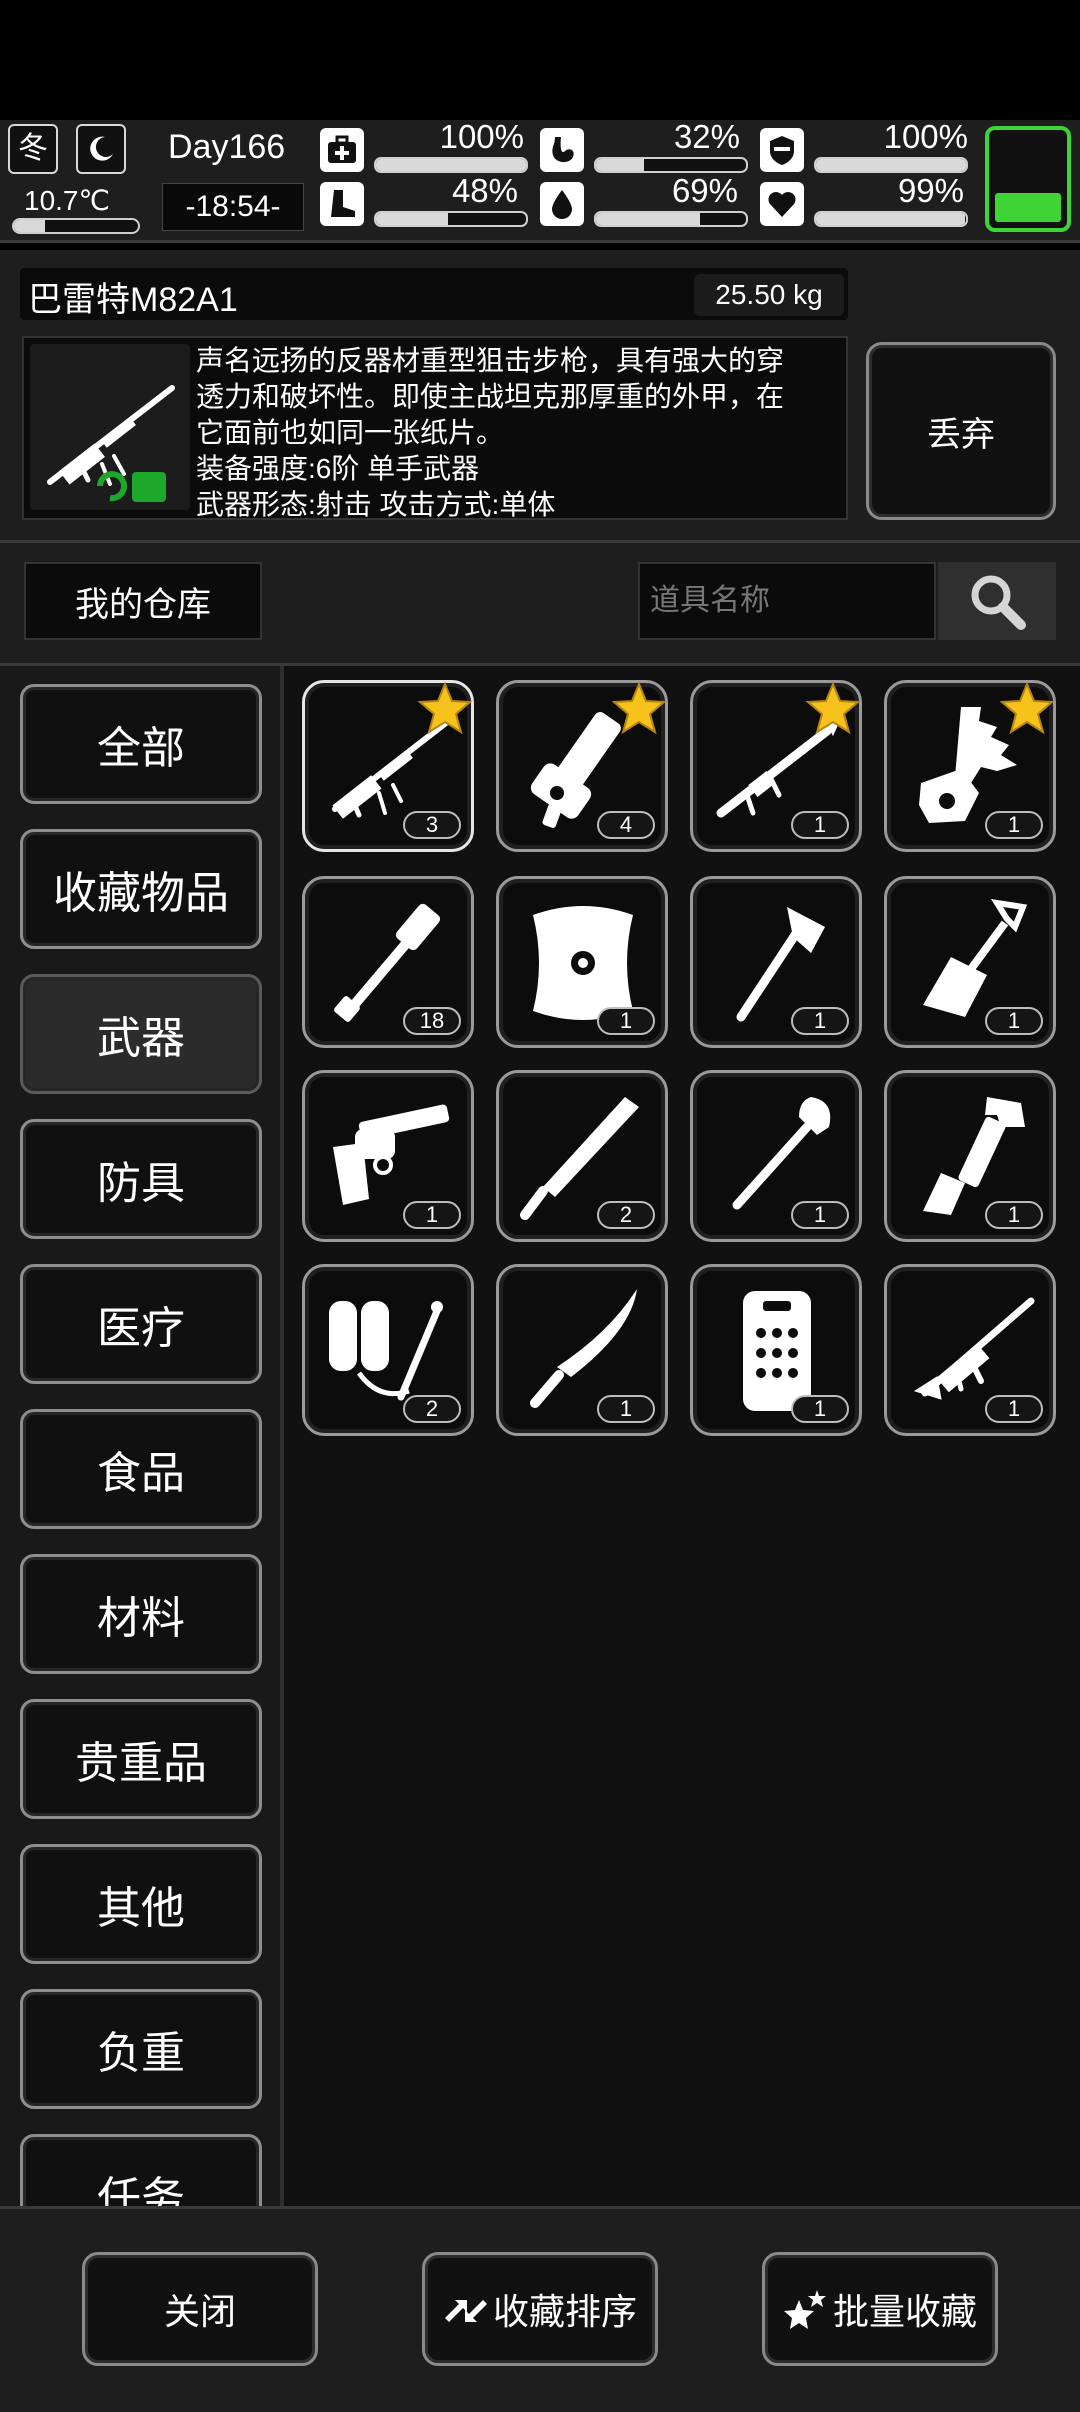  What do you see at coordinates (930, 190) in the screenshot?
I see `mood-value: 99%` at bounding box center [930, 190].